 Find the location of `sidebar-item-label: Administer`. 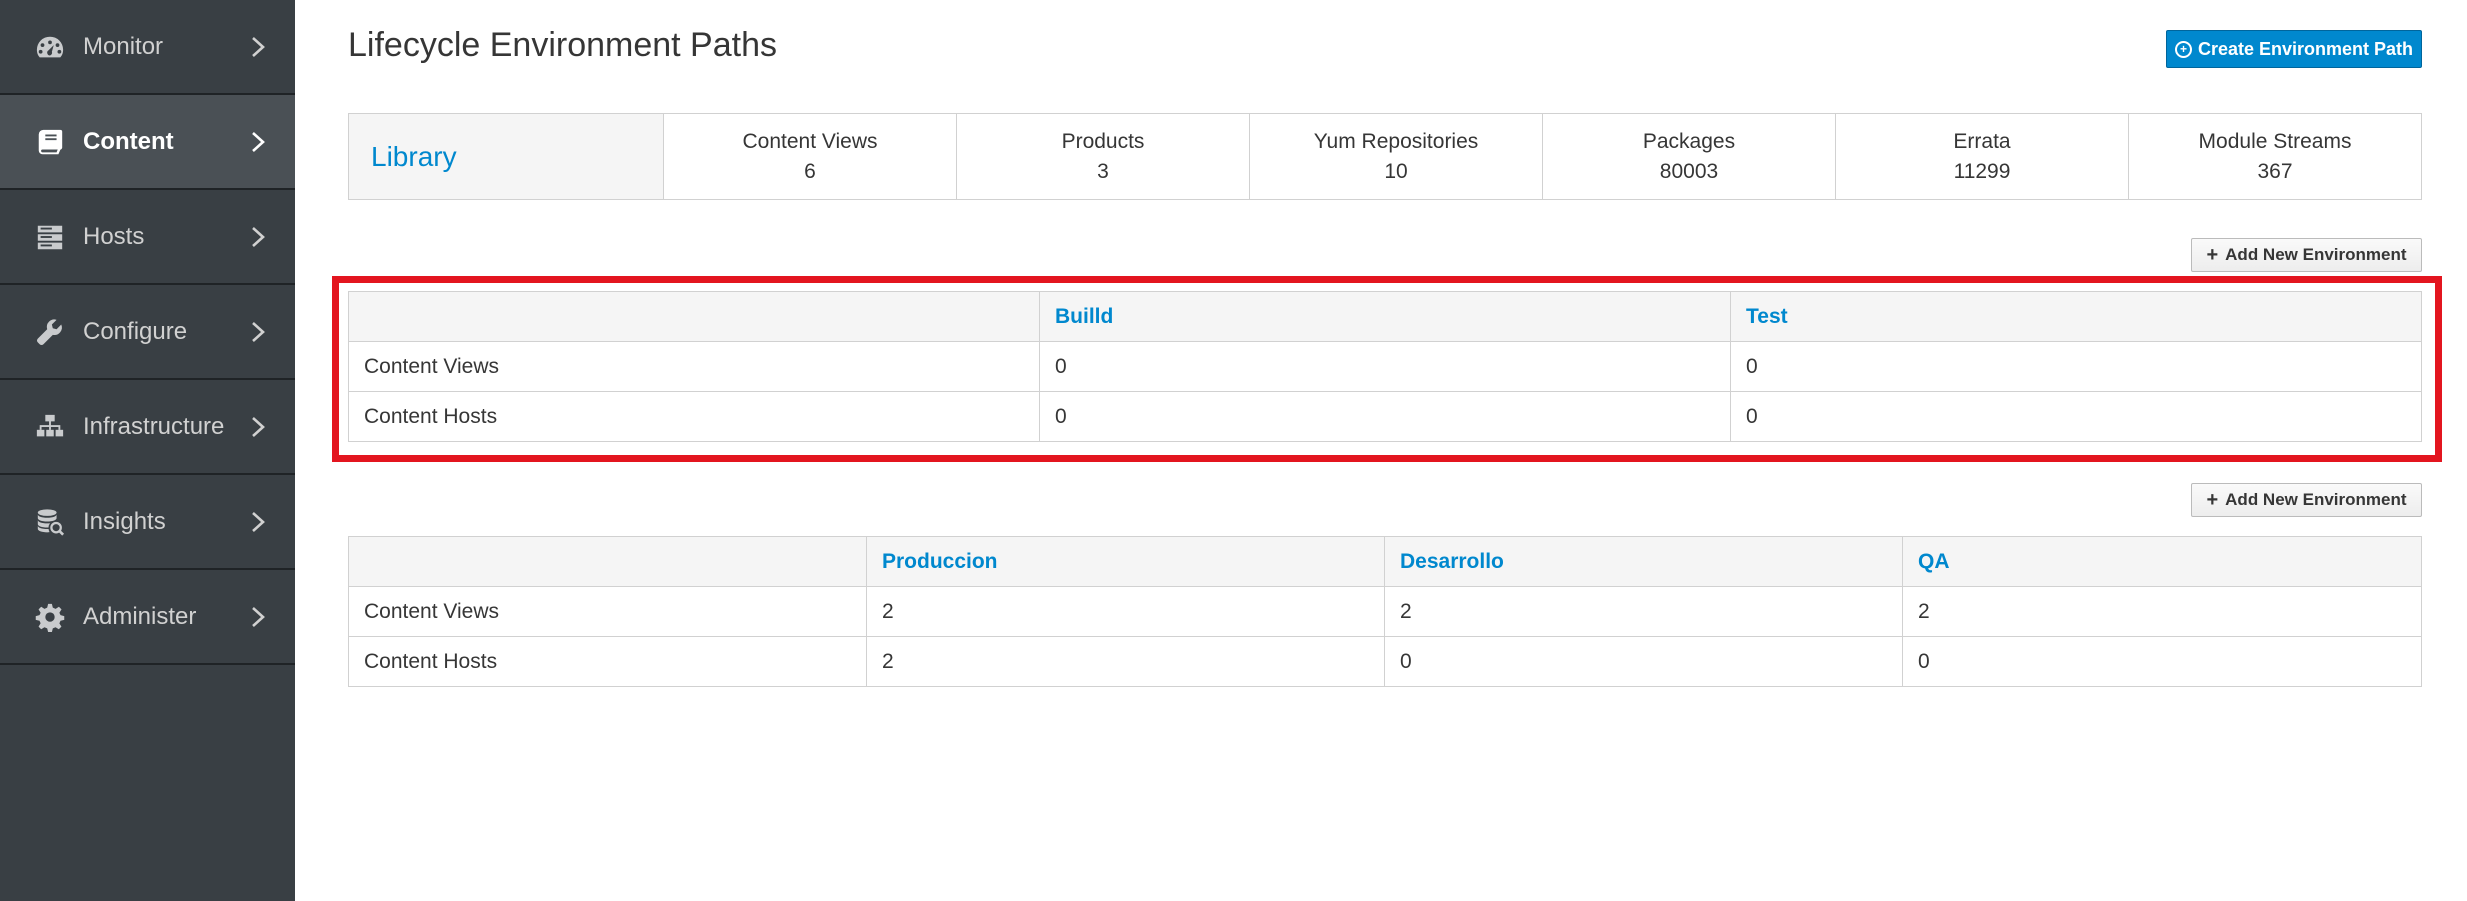

sidebar-item-label: Administer is located at coordinates (140, 616).